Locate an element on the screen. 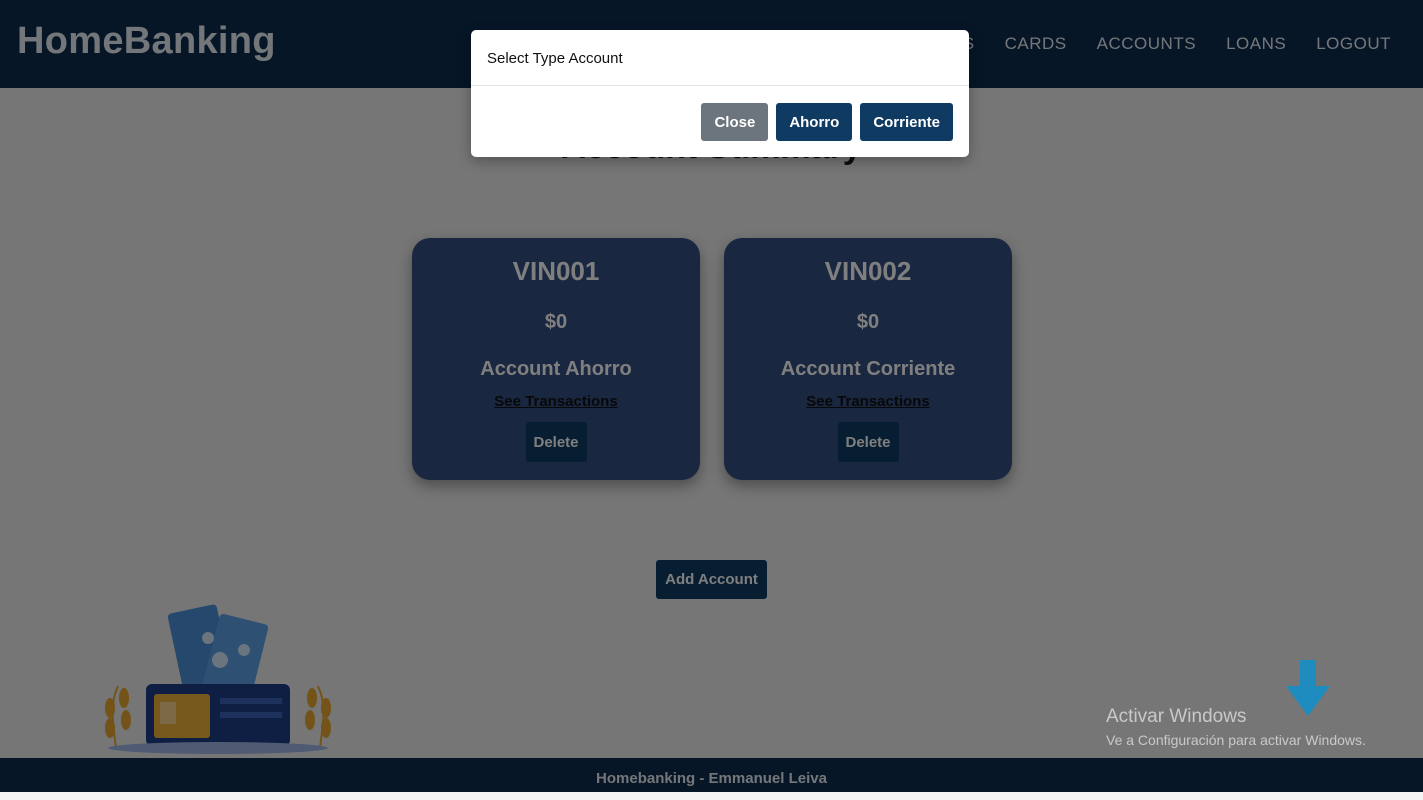  modal-title: Select Type Account is located at coordinates (555, 58).